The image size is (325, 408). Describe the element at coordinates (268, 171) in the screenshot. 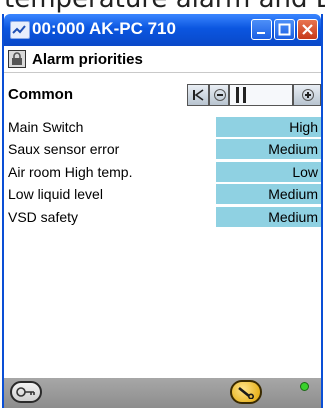

I see `priority-value-field: Low` at that location.